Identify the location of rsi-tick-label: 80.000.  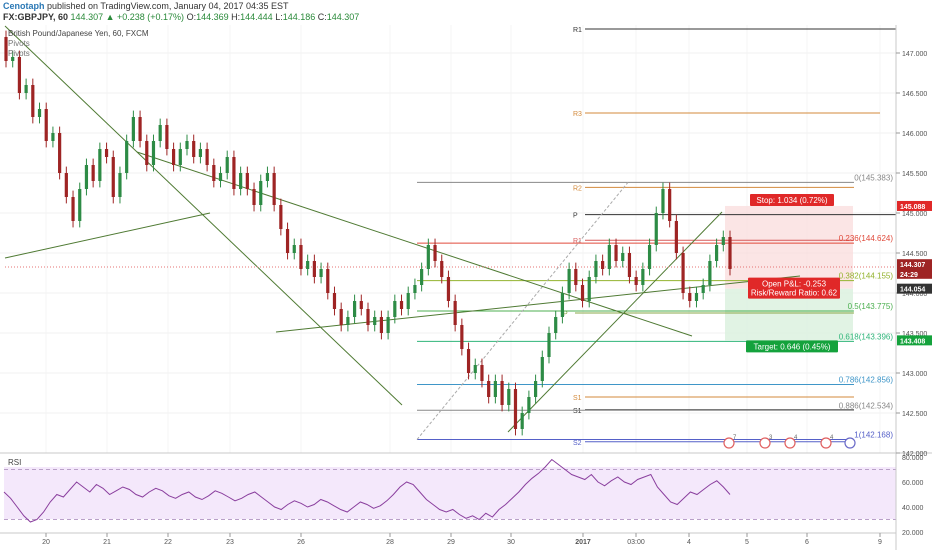
(913, 458).